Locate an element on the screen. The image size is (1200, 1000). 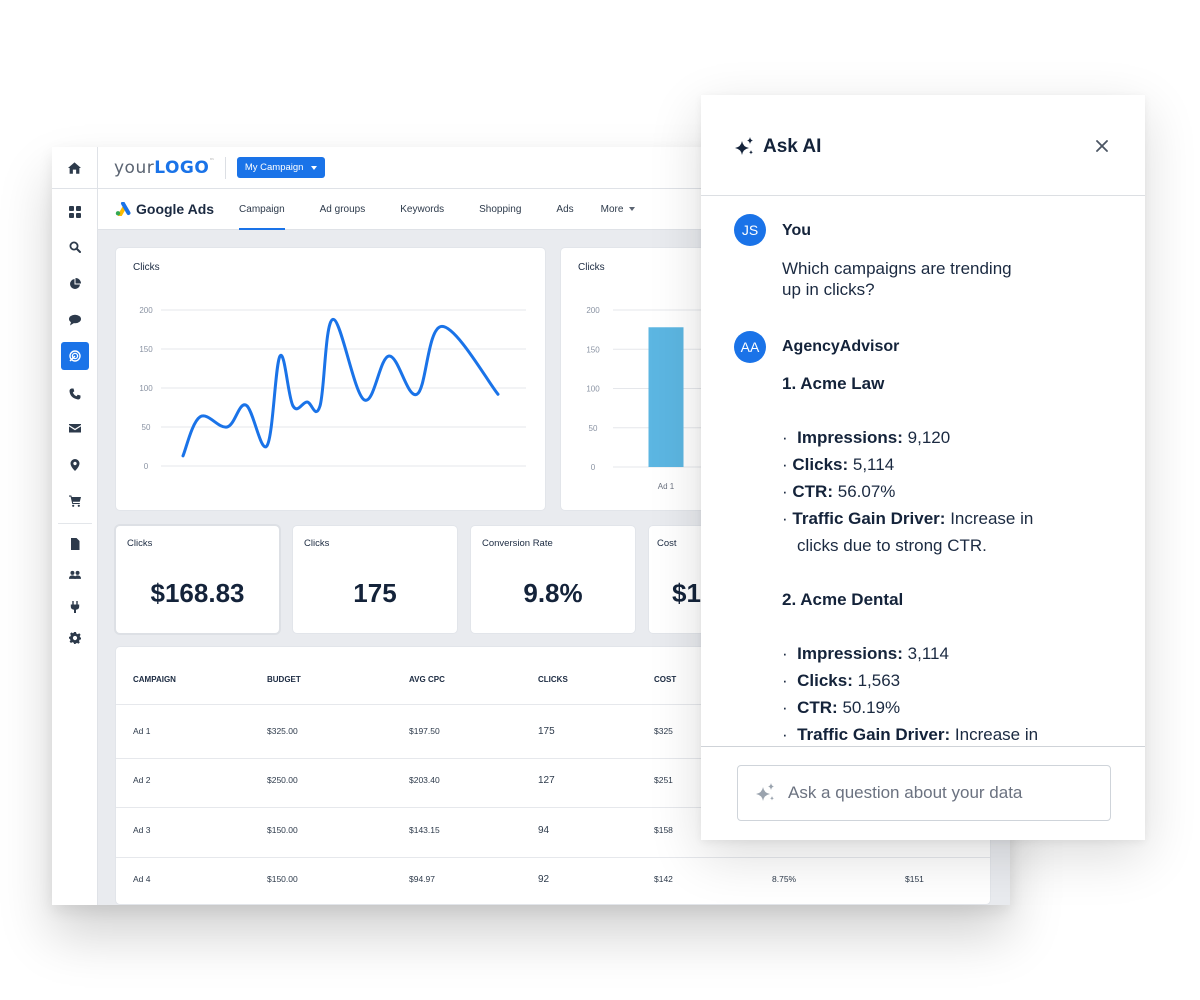
sidebar-item-reports-doc is located at coordinates (75, 544).